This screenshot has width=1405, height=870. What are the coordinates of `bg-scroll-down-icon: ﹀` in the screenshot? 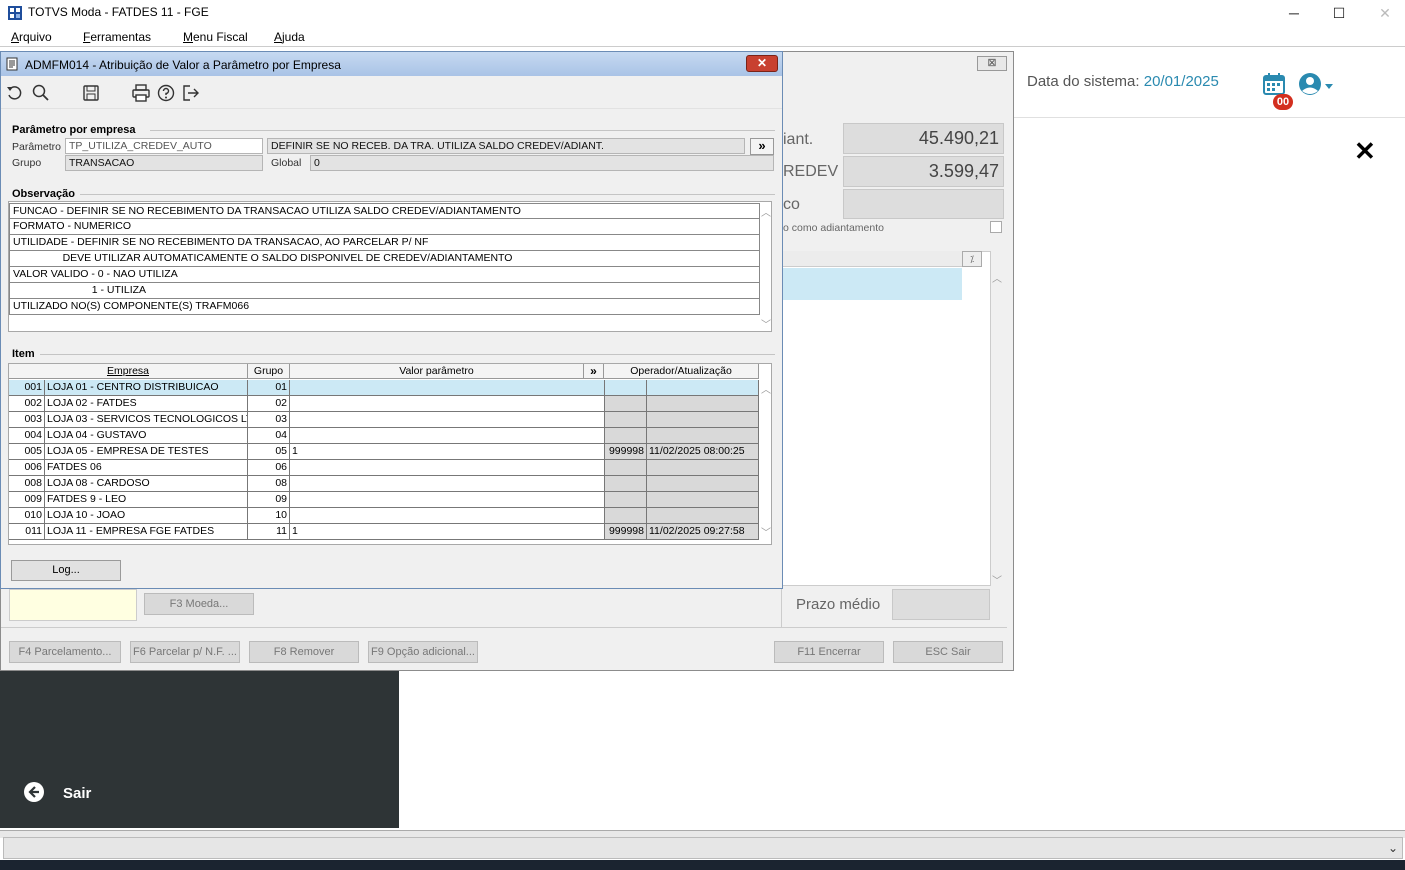 It's located at (997, 579).